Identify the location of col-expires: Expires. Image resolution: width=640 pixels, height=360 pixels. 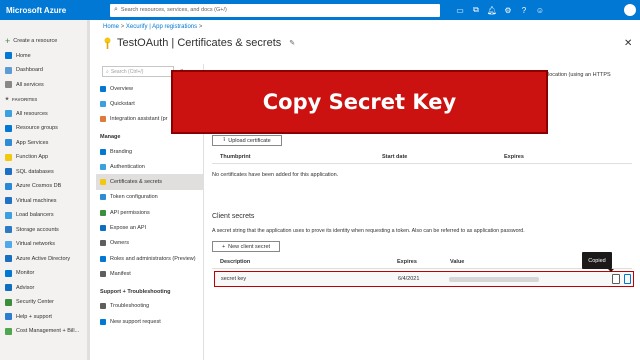
(514, 157).